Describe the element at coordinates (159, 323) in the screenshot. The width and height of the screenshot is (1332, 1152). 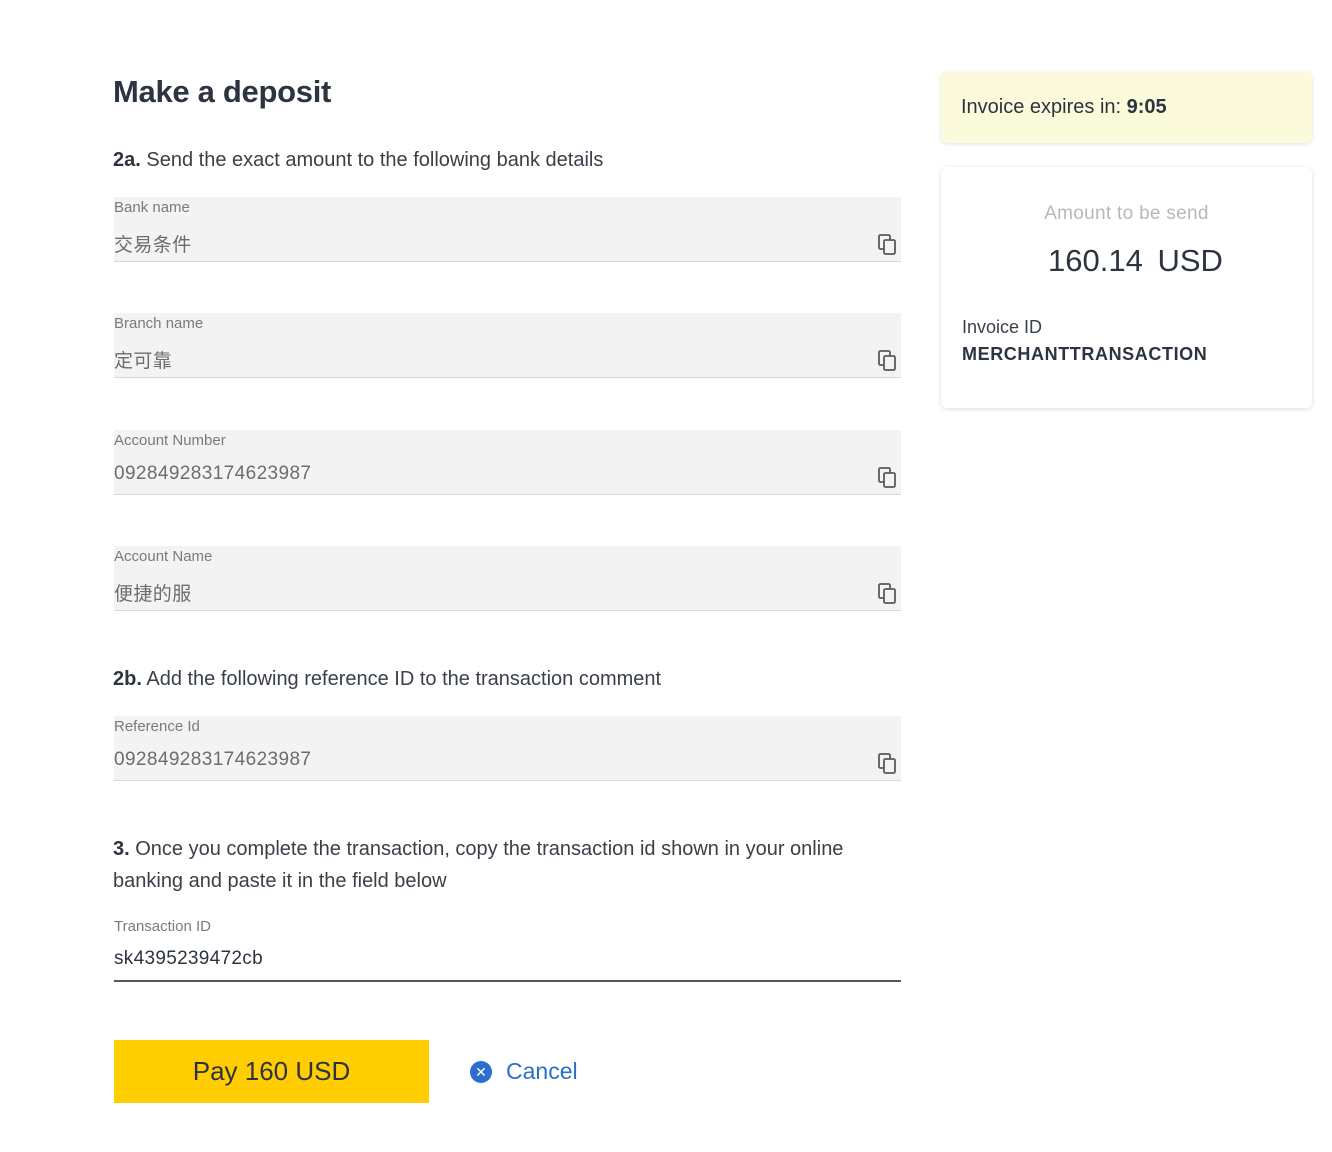
I see `field-label: Branch name` at that location.